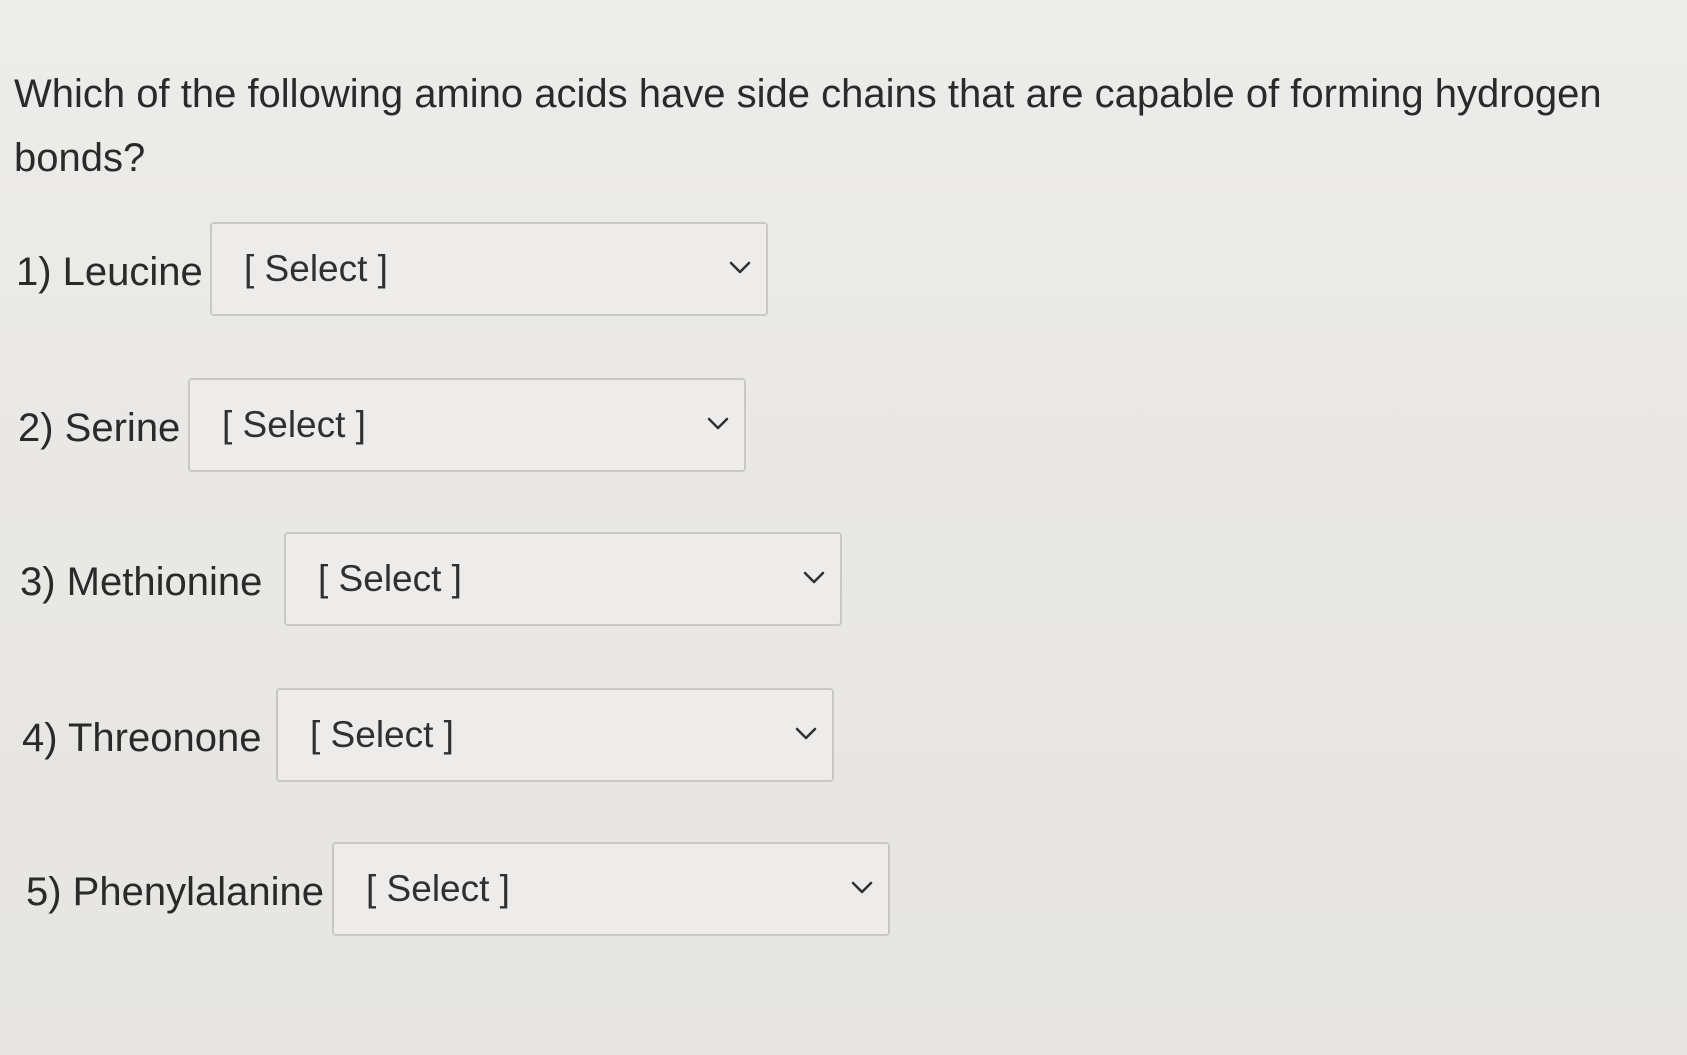 Image resolution: width=1687 pixels, height=1055 pixels. Describe the element at coordinates (141, 582) in the screenshot. I see `row-label: 3) Methionine` at that location.